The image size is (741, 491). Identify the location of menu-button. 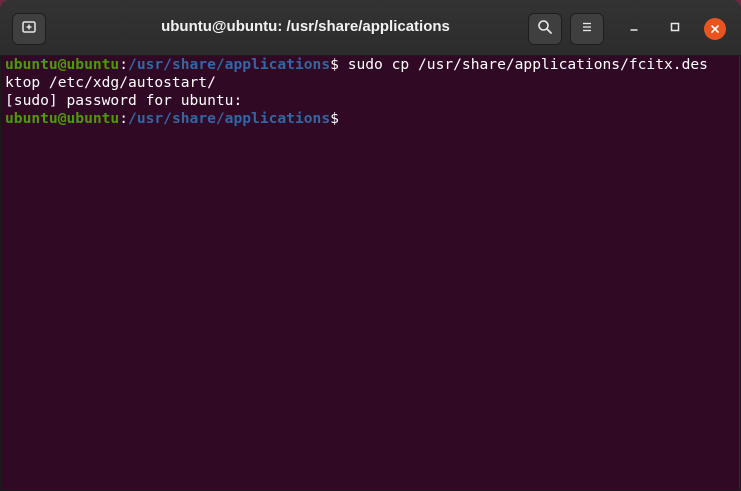
(587, 29).